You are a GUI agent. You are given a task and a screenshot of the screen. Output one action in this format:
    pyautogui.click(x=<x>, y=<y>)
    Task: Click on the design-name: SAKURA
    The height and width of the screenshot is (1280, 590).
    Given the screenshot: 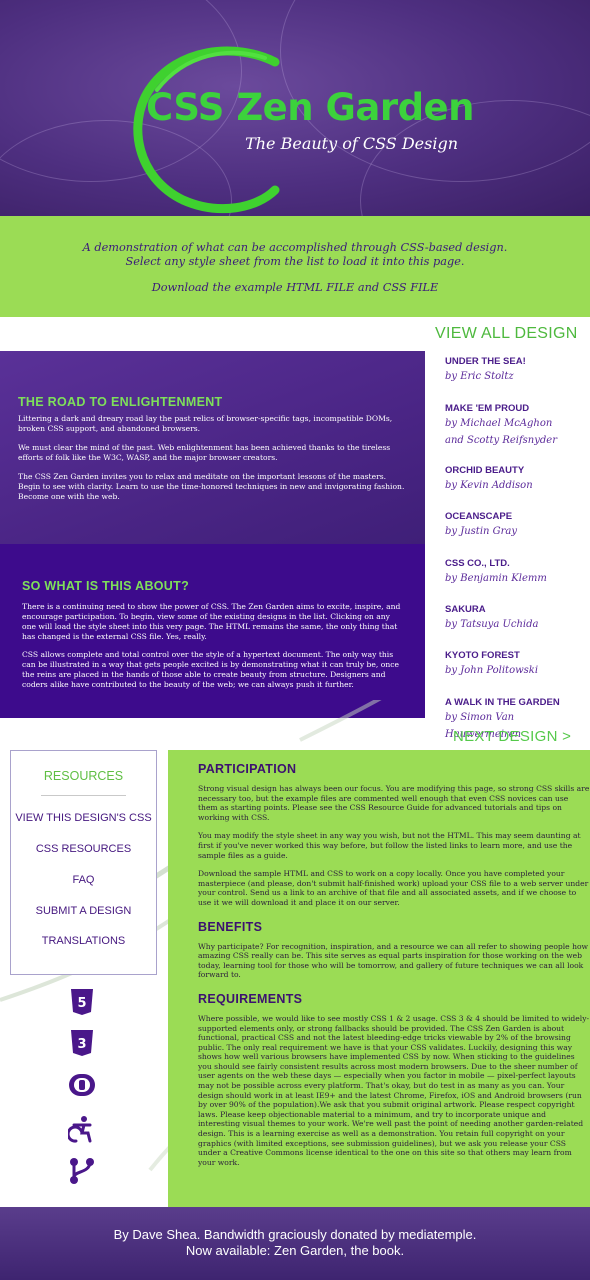 What is the action you would take?
    pyautogui.click(x=517, y=609)
    